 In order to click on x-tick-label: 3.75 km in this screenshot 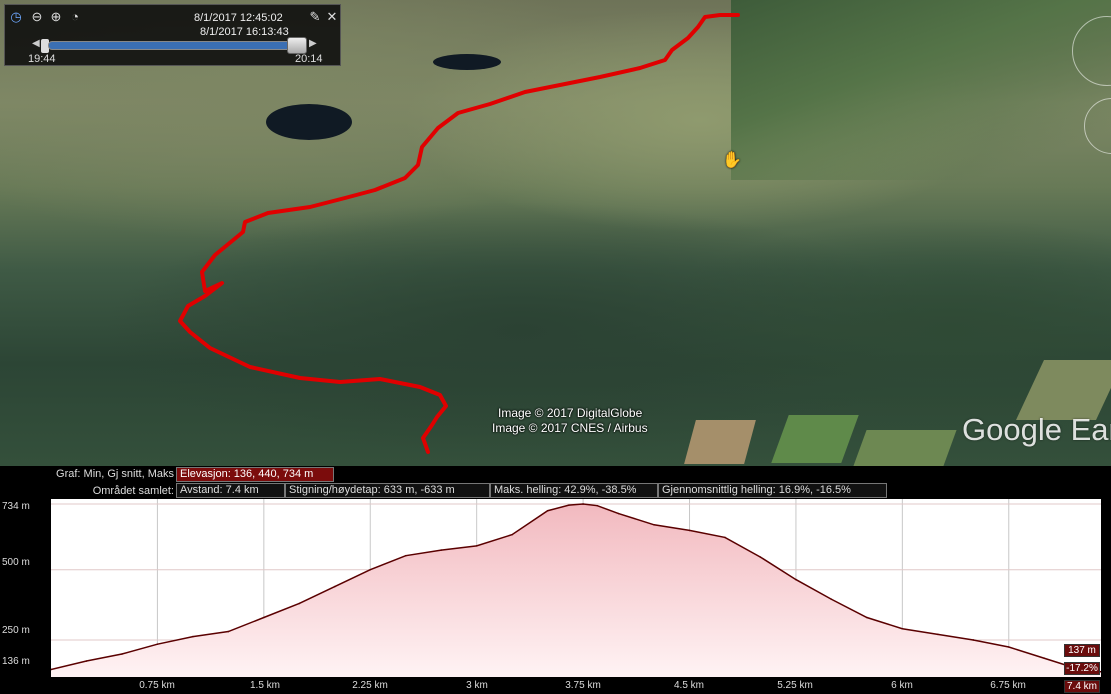, I will do `click(583, 685)`.